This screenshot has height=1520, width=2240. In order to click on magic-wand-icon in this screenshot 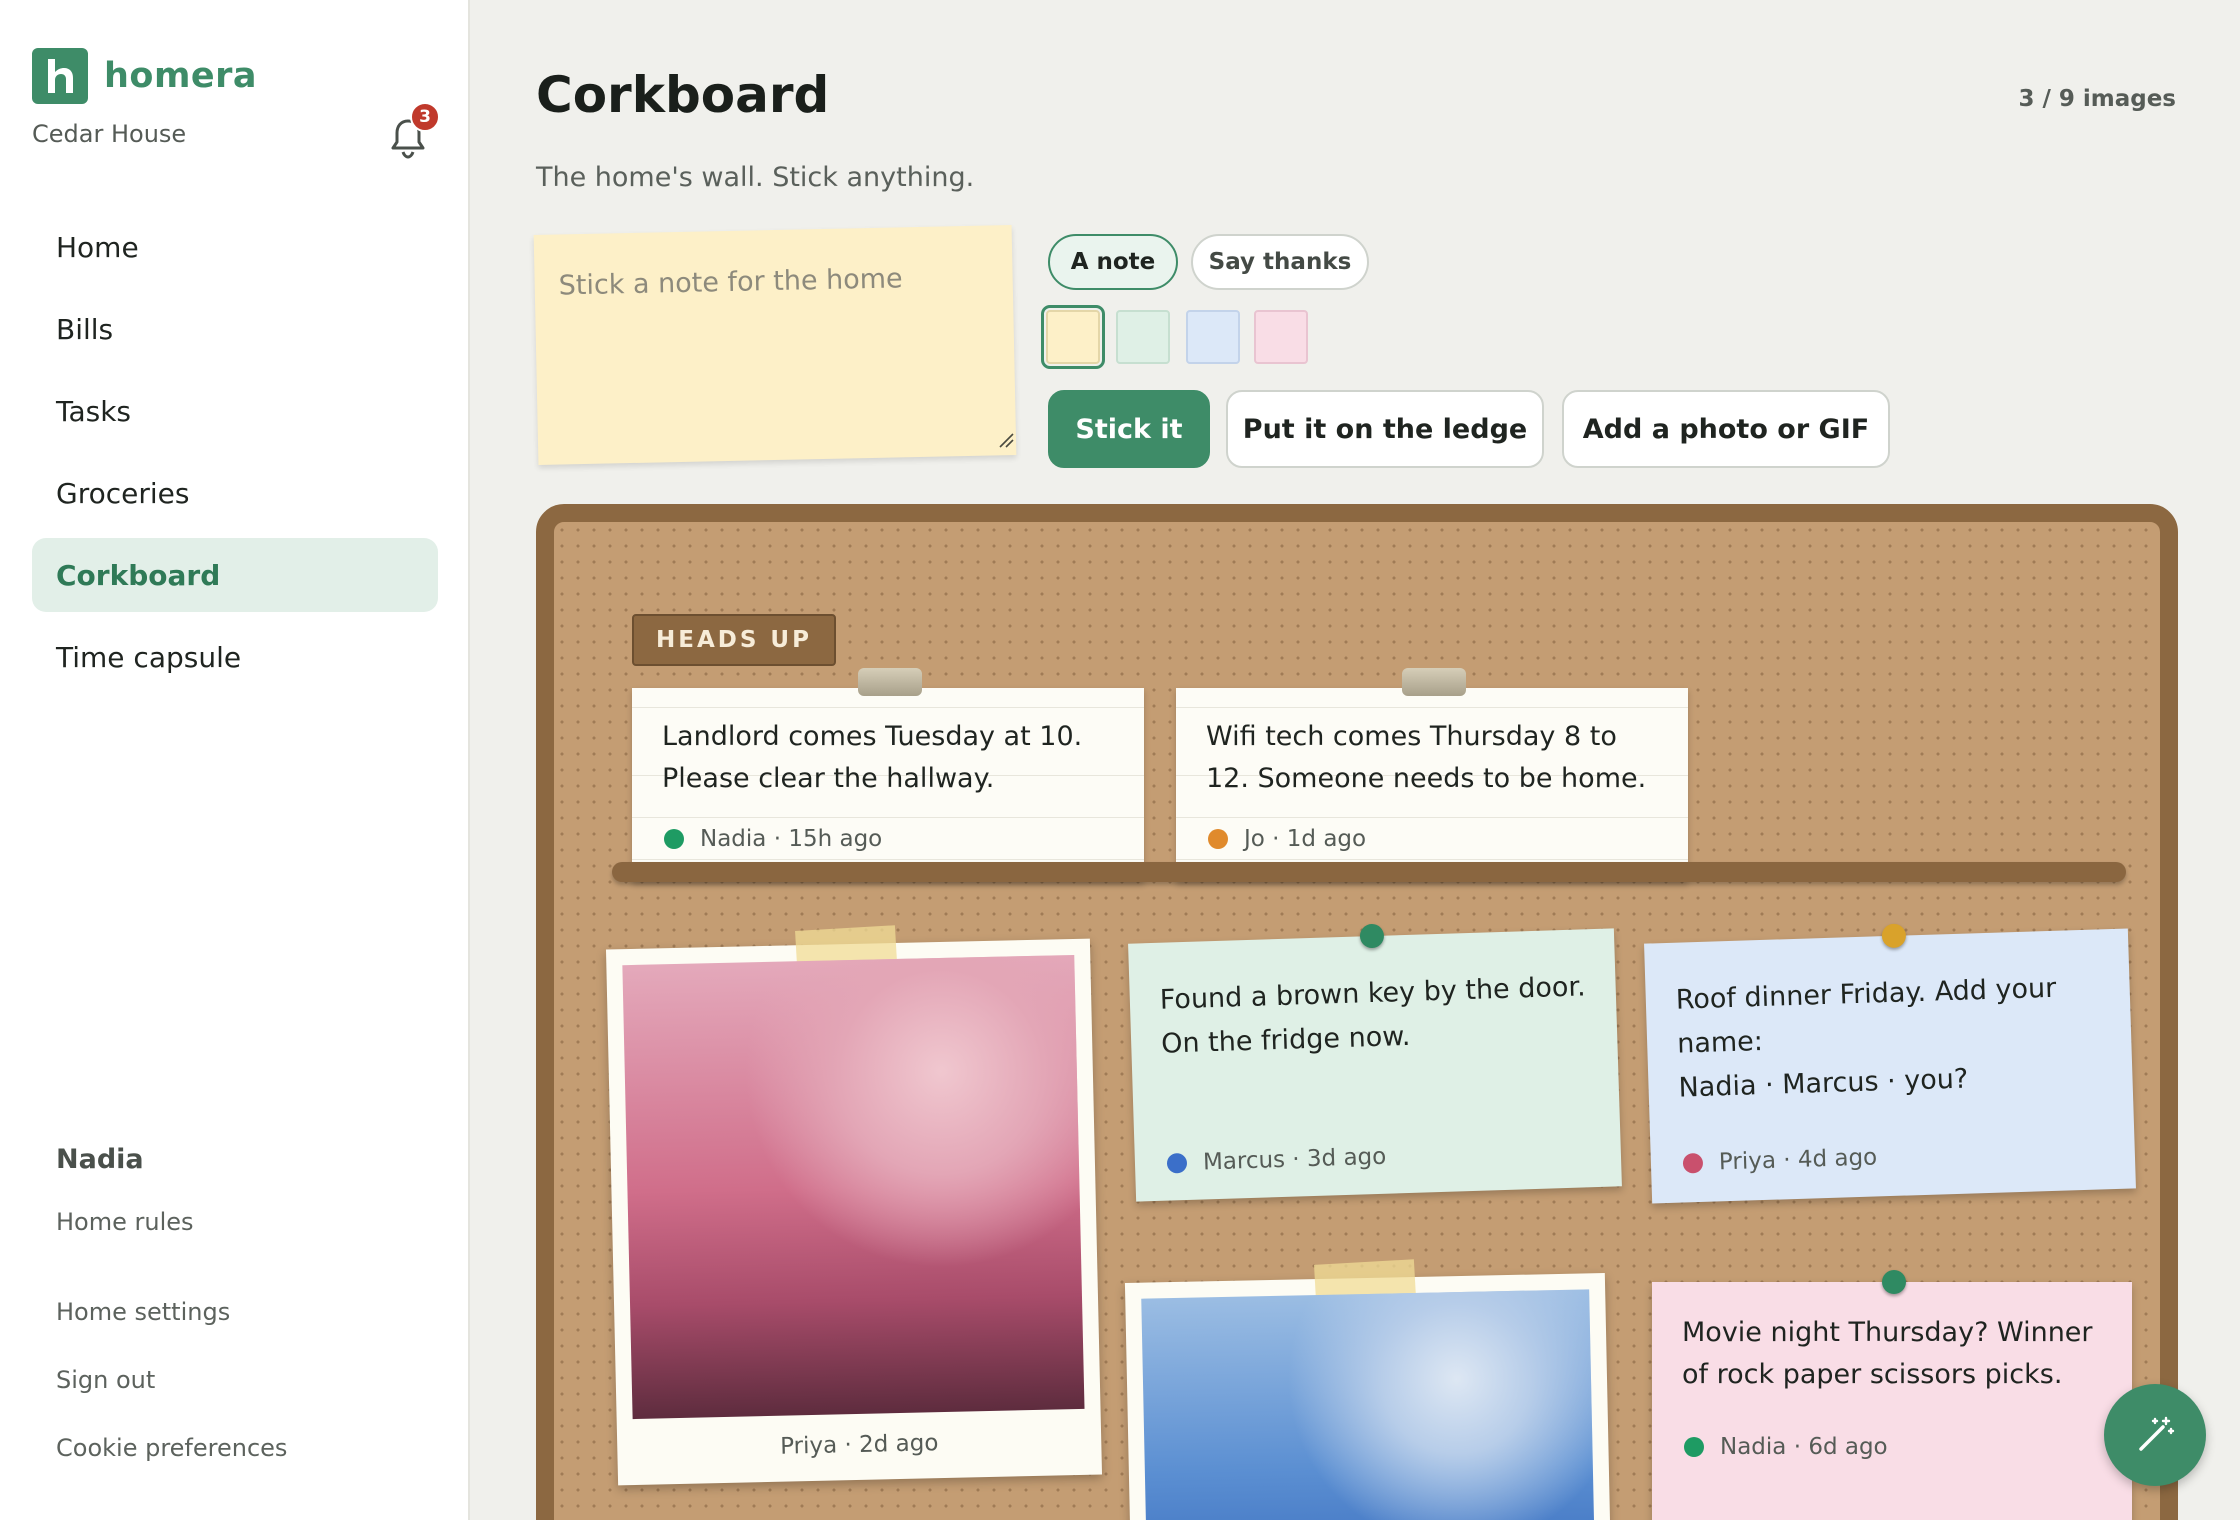, I will do `click(2157, 1433)`.